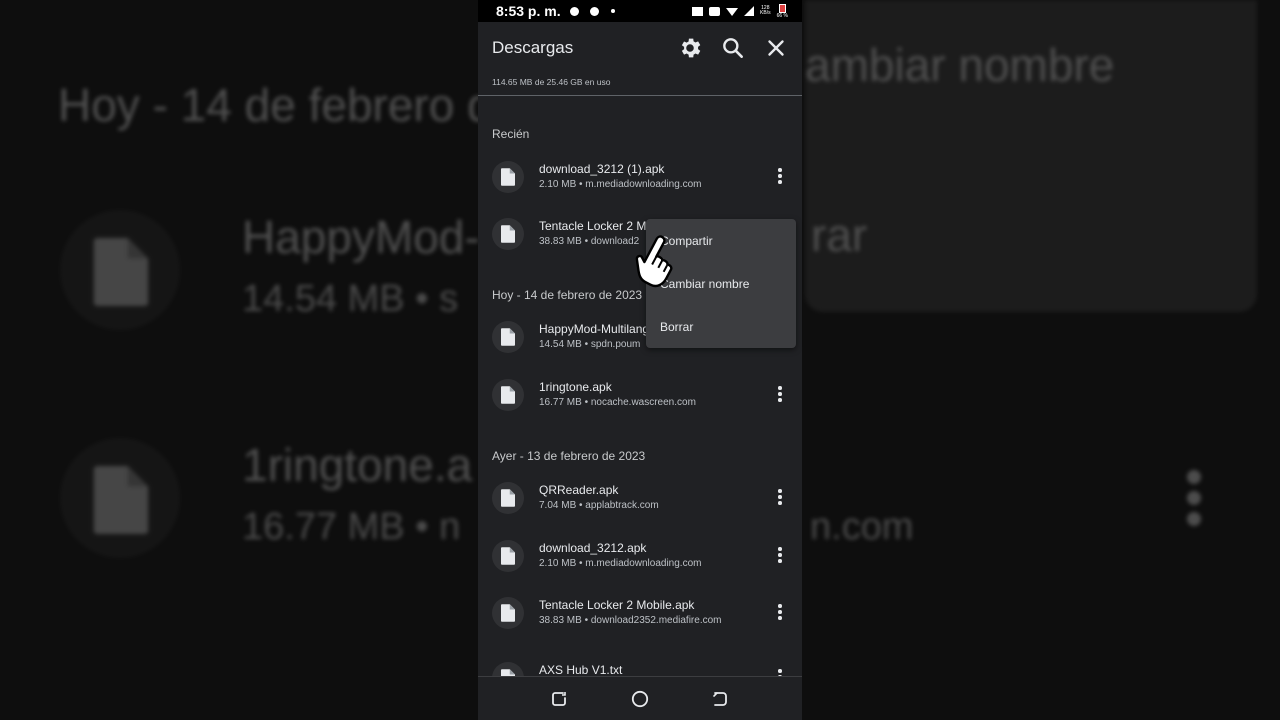 The image size is (1280, 720). What do you see at coordinates (630, 620) in the screenshot?
I see `file-meta: 38.83 MB • download2352.mediafire.com` at bounding box center [630, 620].